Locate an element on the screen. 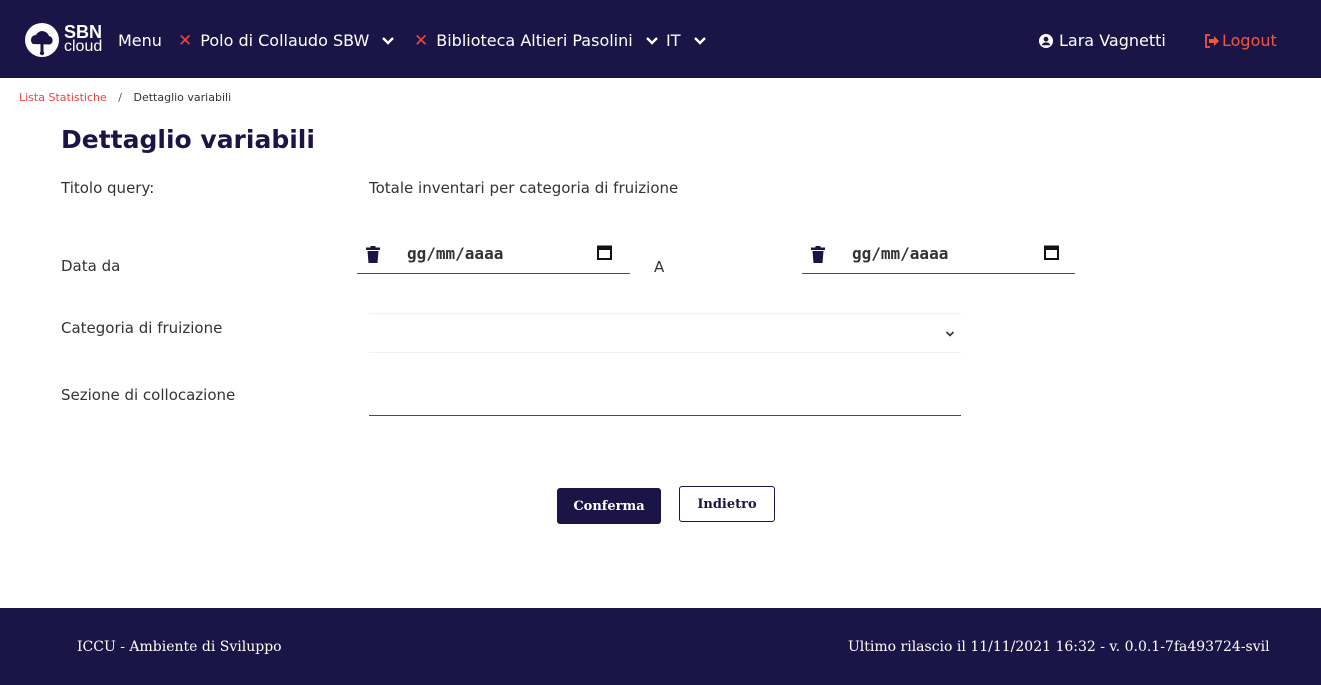 This screenshot has height=685, width=1321. logout-button: Logout is located at coordinates (1240, 40).